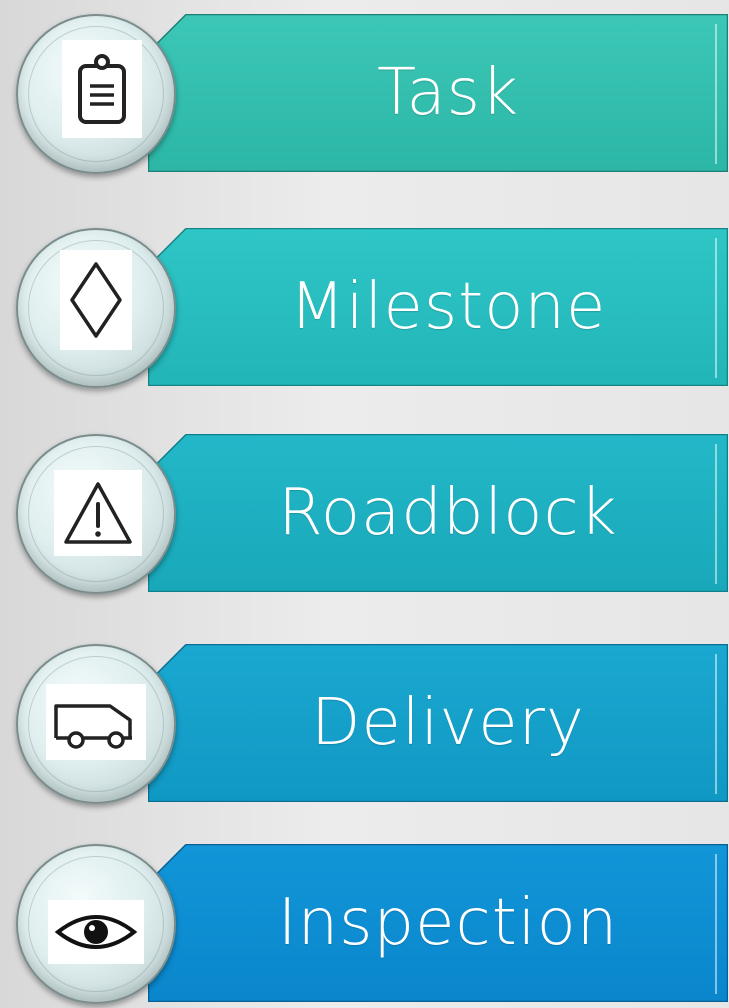  Describe the element at coordinates (102, 89) in the screenshot. I see `clipboard-icon` at that location.